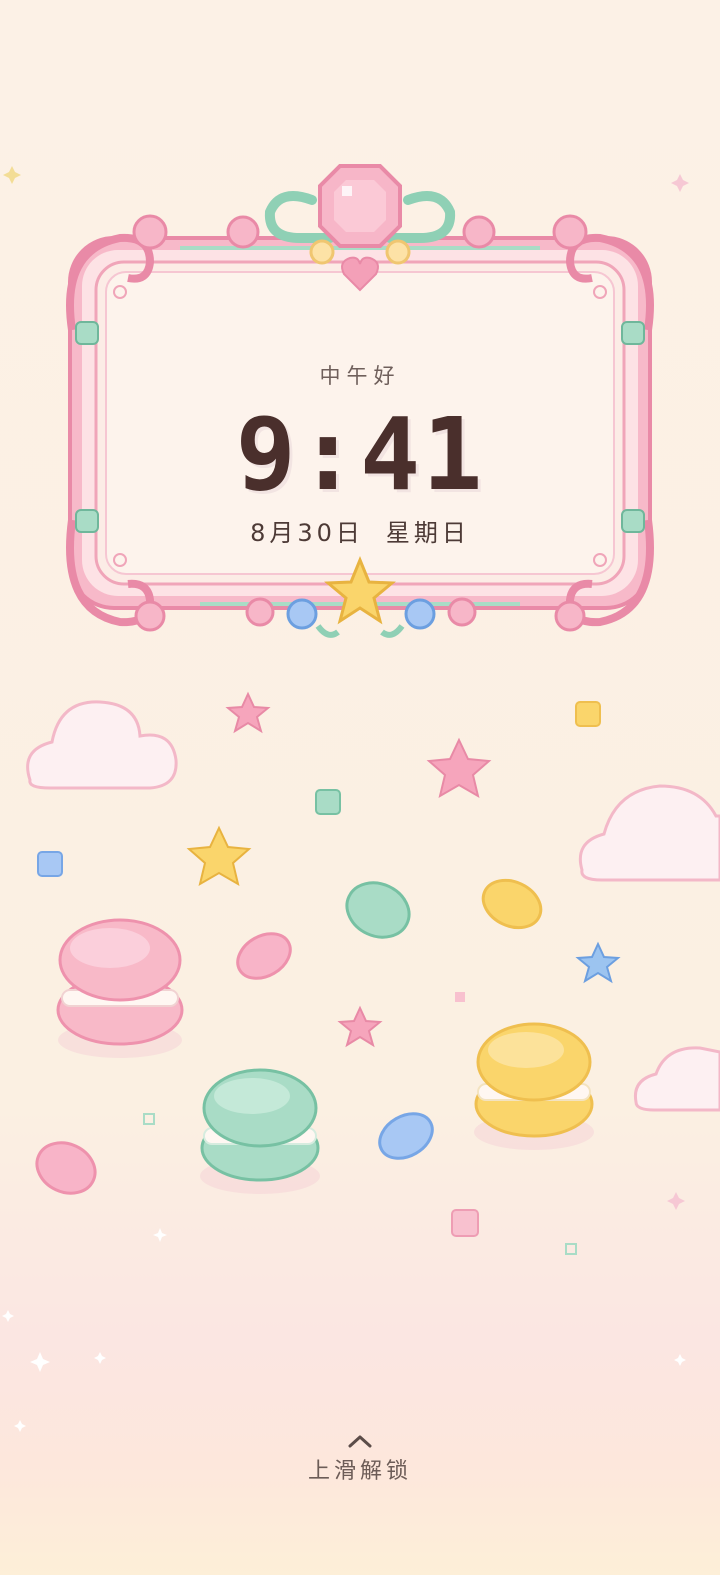  I want to click on date-line: 8月30日 星期日, so click(360, 530).